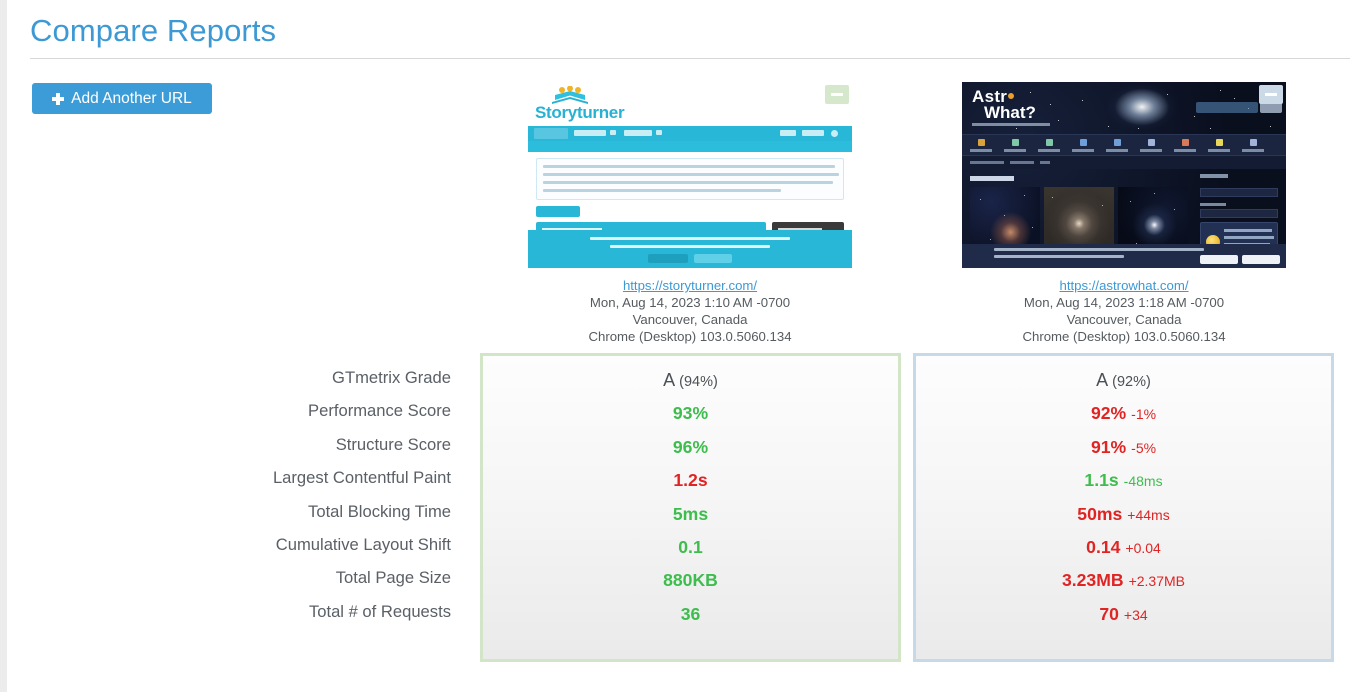 This screenshot has width=1350, height=692. Describe the element at coordinates (992, 178) in the screenshot. I see `aw-section-title` at that location.